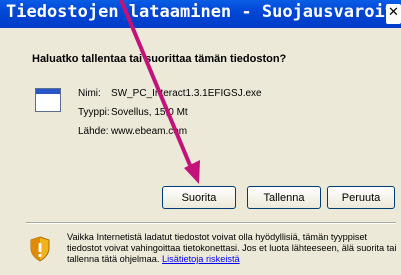 Image resolution: width=401 pixels, height=275 pixels. What do you see at coordinates (40, 249) in the screenshot?
I see `security-shield-icon` at bounding box center [40, 249].